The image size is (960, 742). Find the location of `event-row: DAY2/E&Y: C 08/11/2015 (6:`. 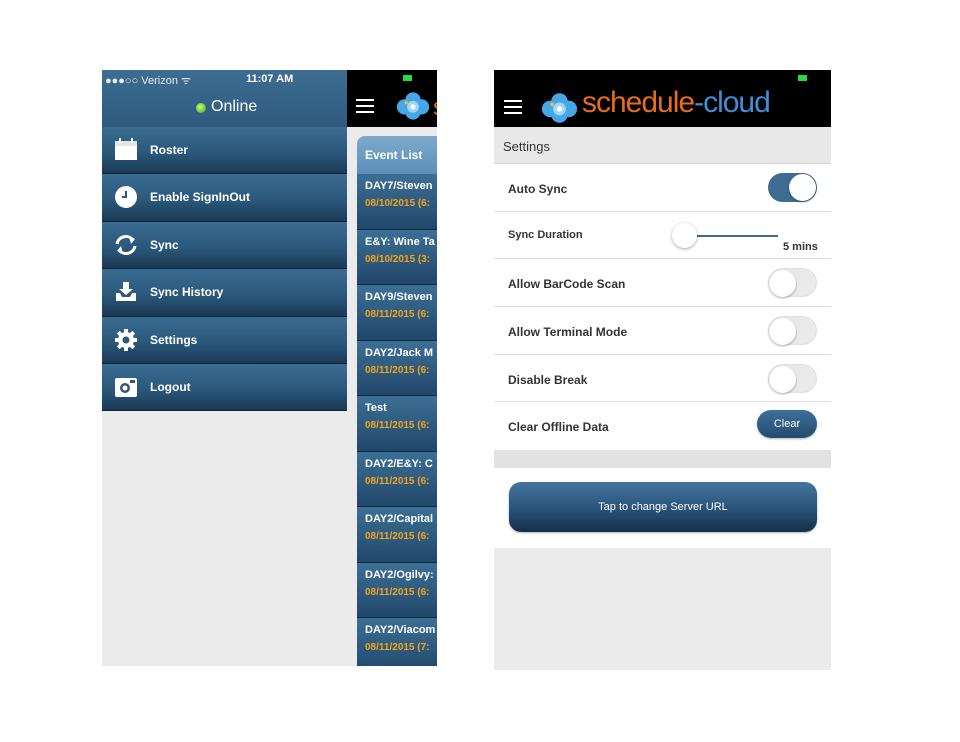

event-row: DAY2/E&Y: C 08/11/2015 (6: is located at coordinates (397, 479).